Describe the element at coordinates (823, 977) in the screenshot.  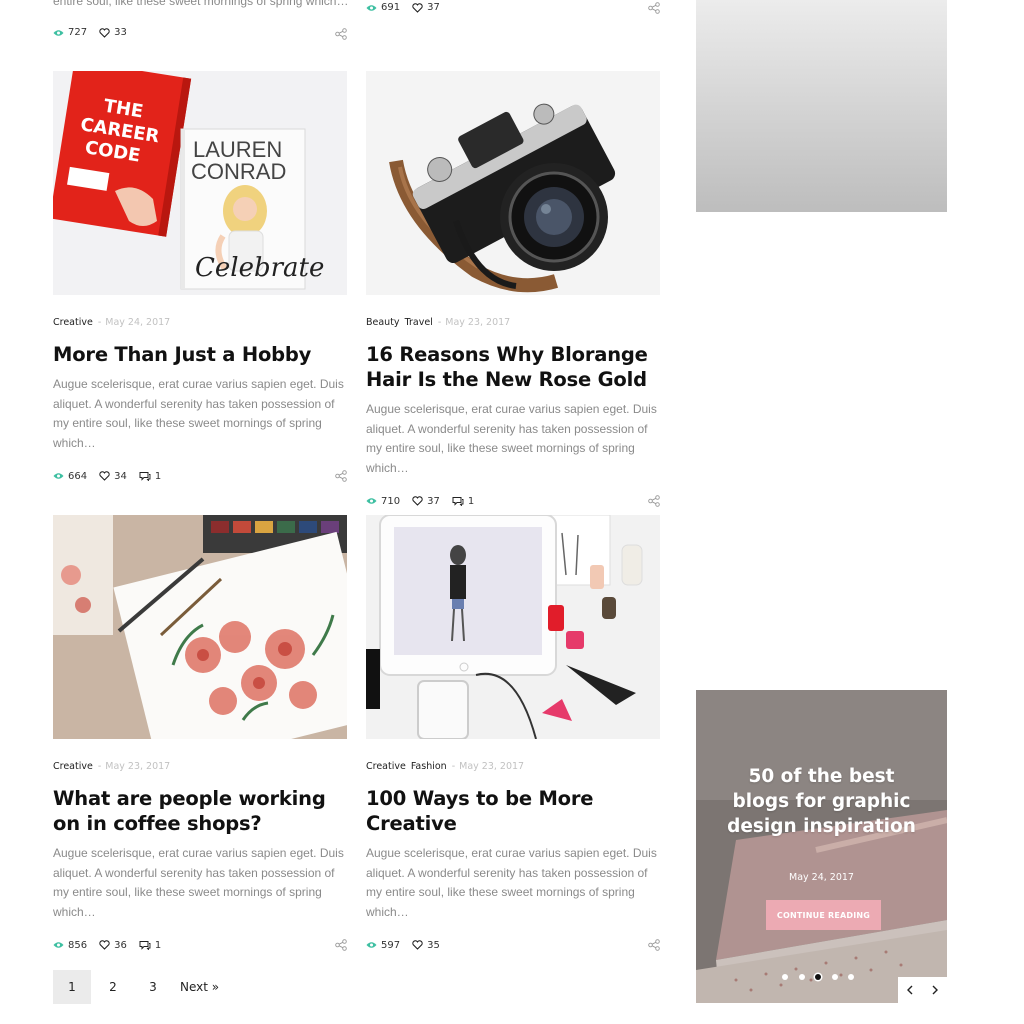
I see `slider-dots` at that location.